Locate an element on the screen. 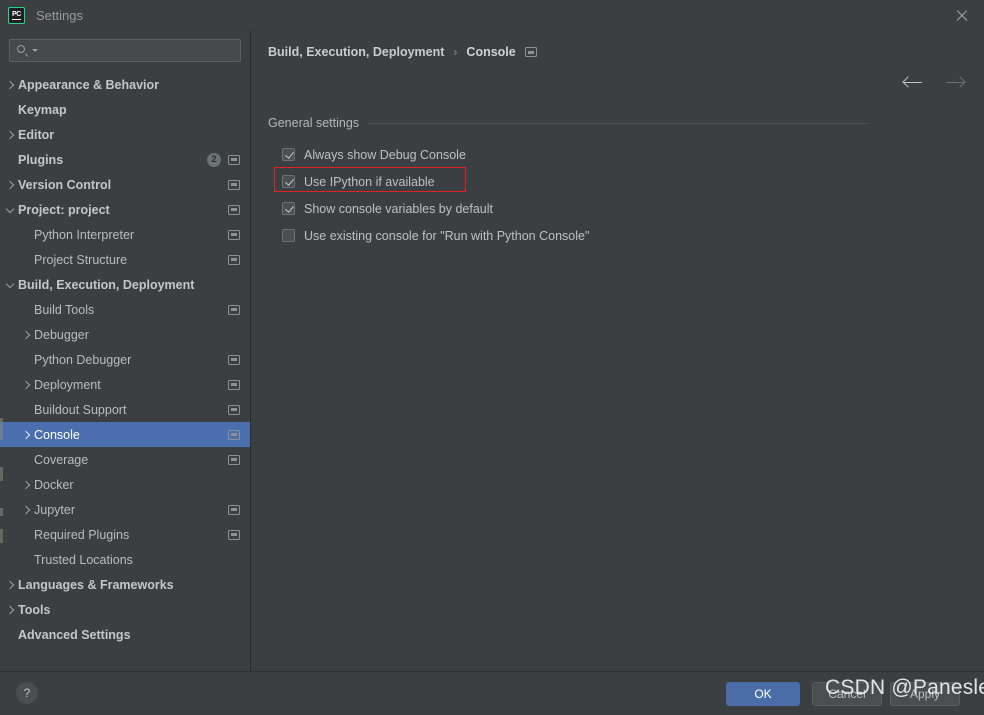 The width and height of the screenshot is (984, 715). sidebar-item-debugger: Debugger is located at coordinates (125, 334).